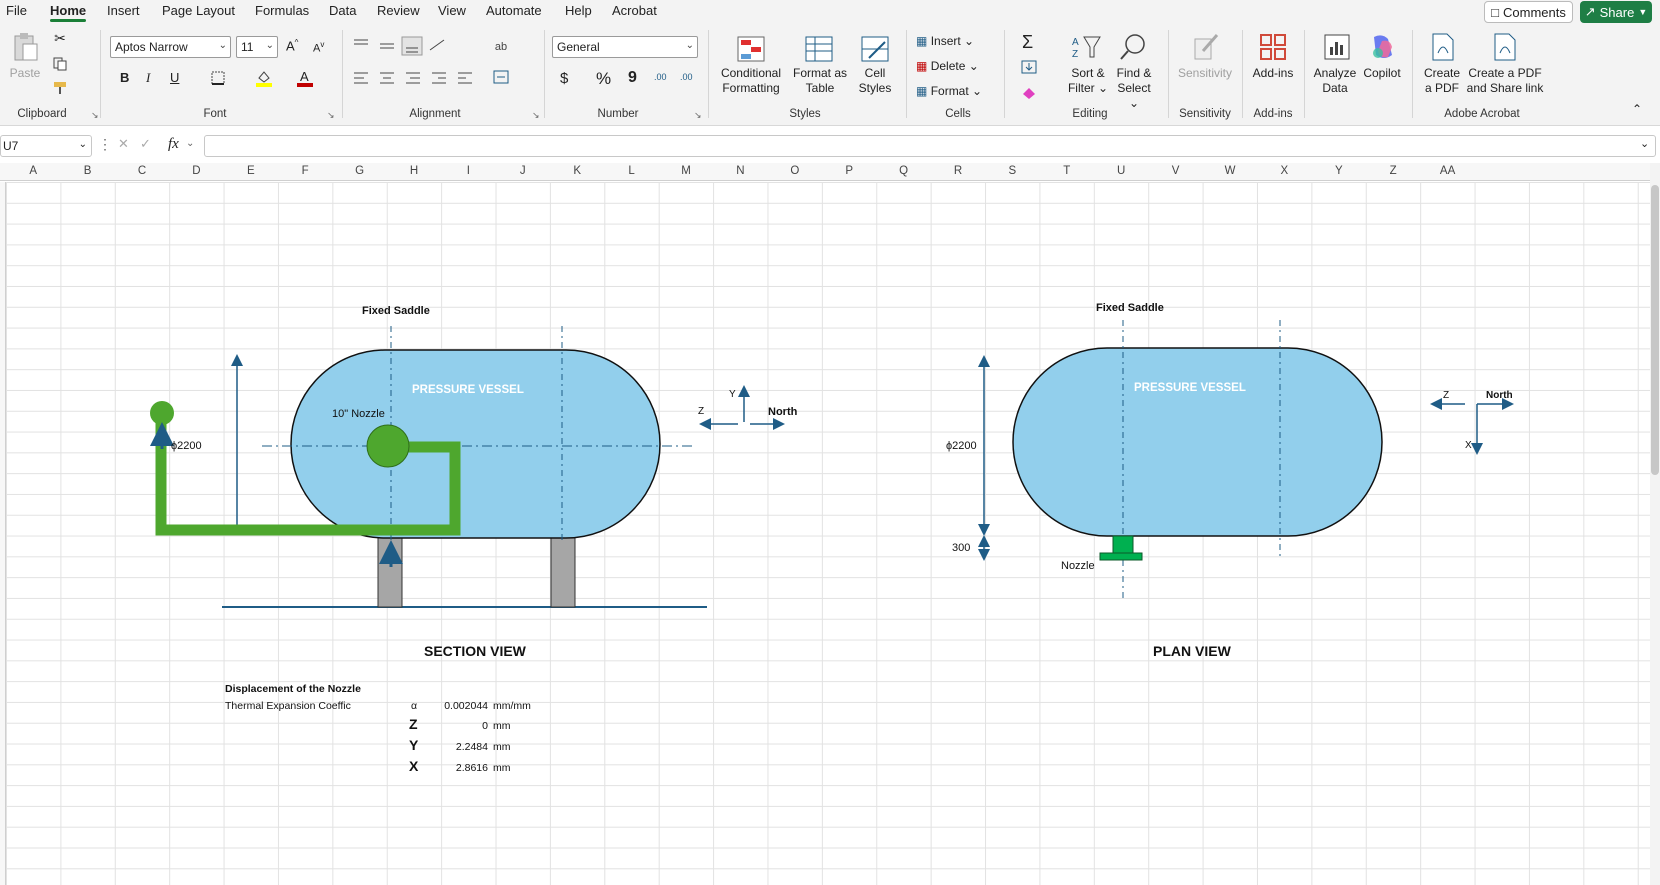 The image size is (1660, 885). What do you see at coordinates (358, 414) in the screenshot?
I see `nozzle-size-label: 10" Nozzle` at bounding box center [358, 414].